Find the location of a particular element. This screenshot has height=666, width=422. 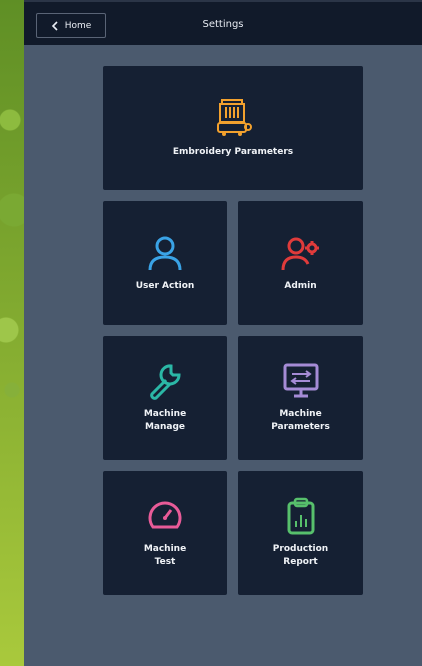

page-title: Settings is located at coordinates (223, 24).